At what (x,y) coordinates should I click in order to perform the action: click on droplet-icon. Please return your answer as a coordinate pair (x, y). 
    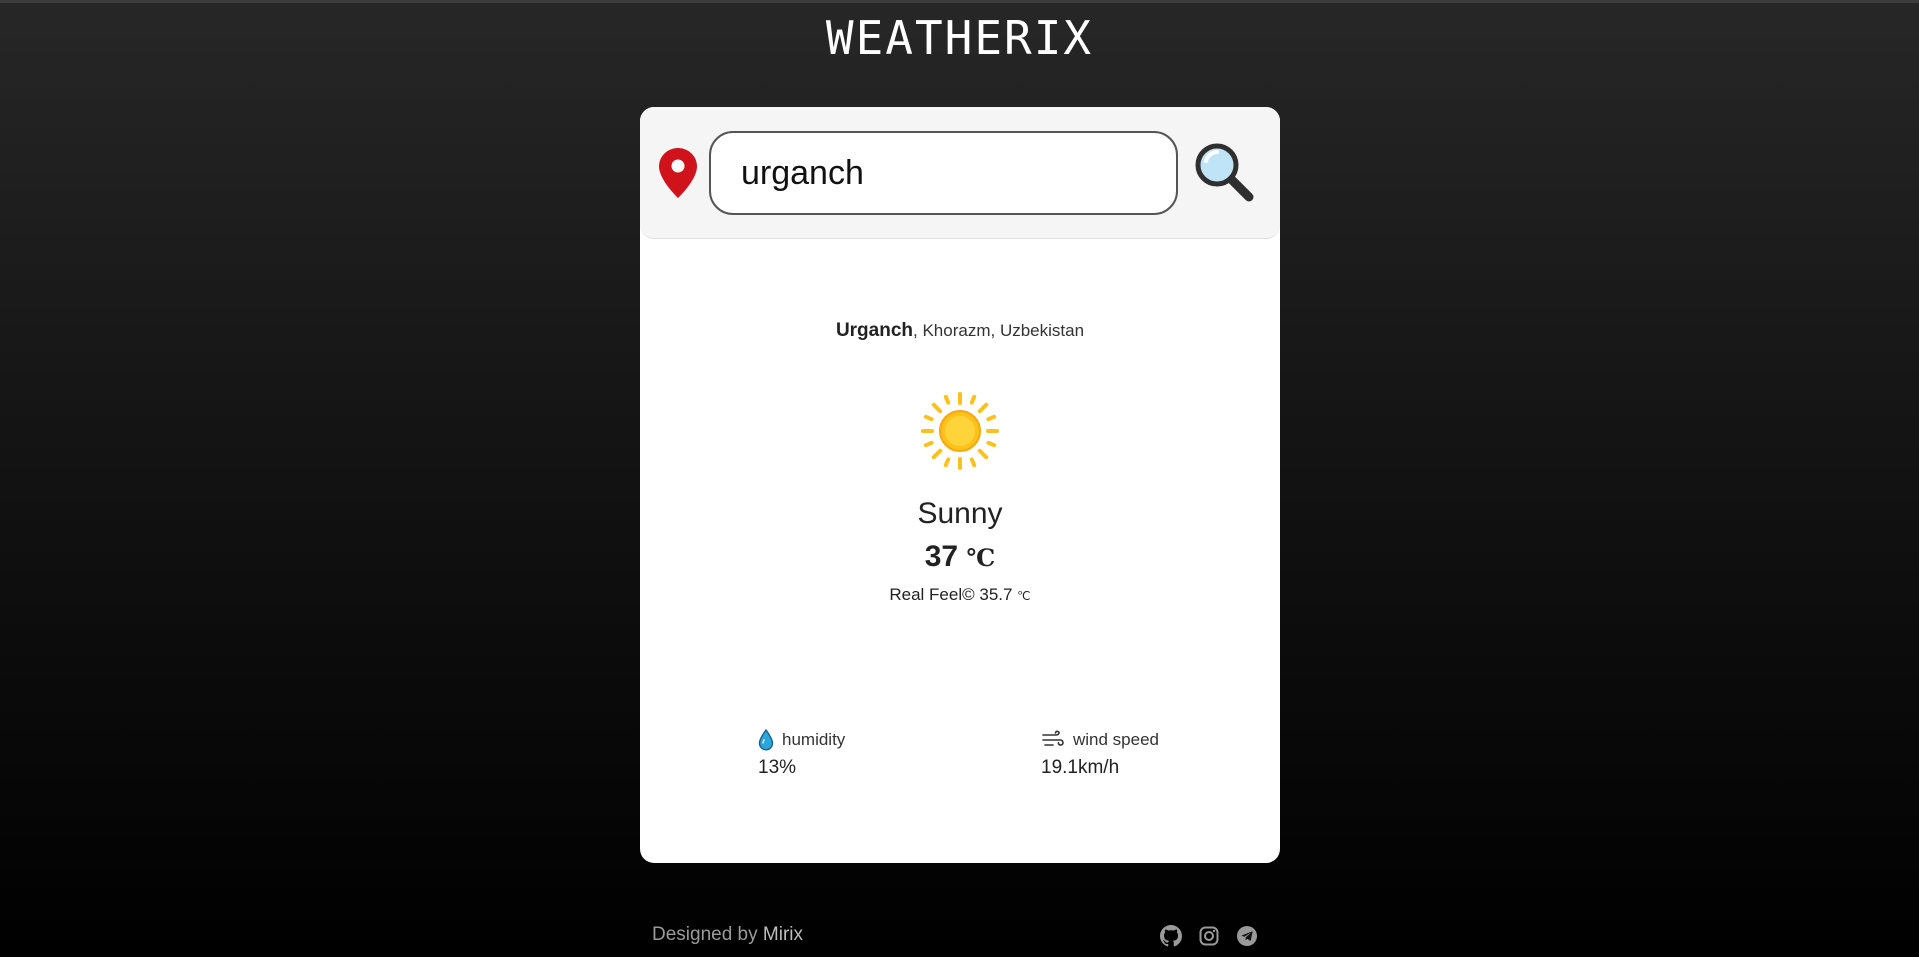
    Looking at the image, I should click on (766, 740).